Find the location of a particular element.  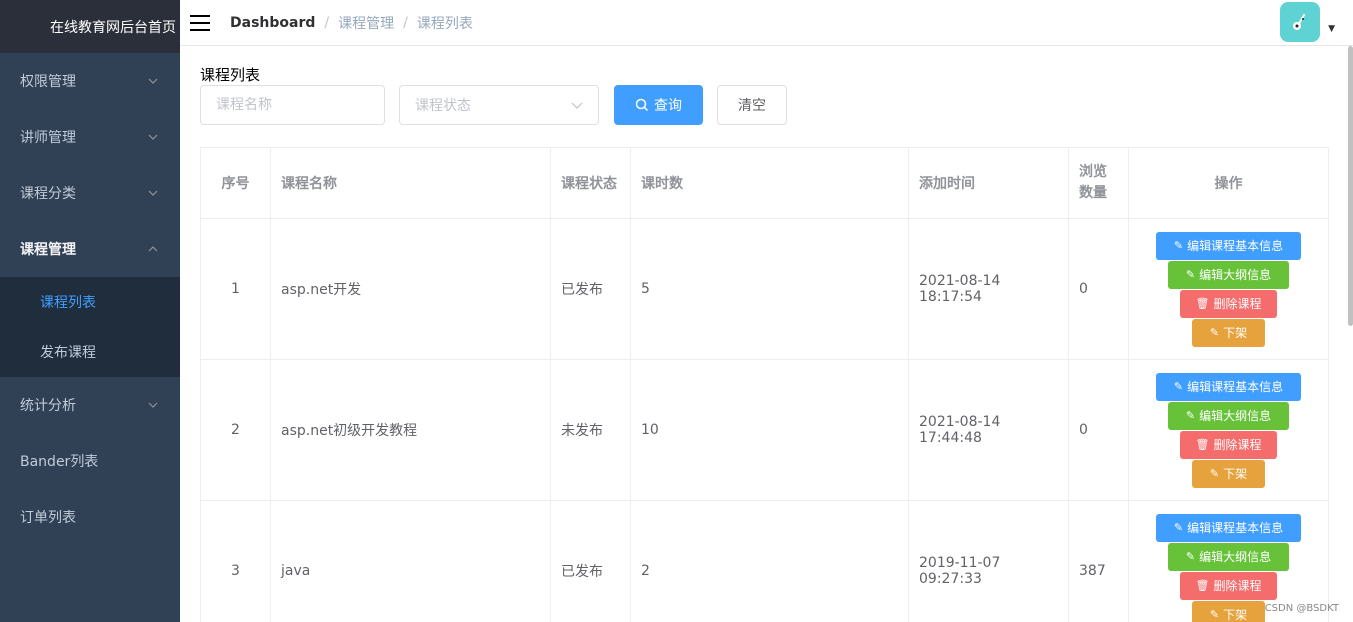

search-icon is located at coordinates (642, 105).